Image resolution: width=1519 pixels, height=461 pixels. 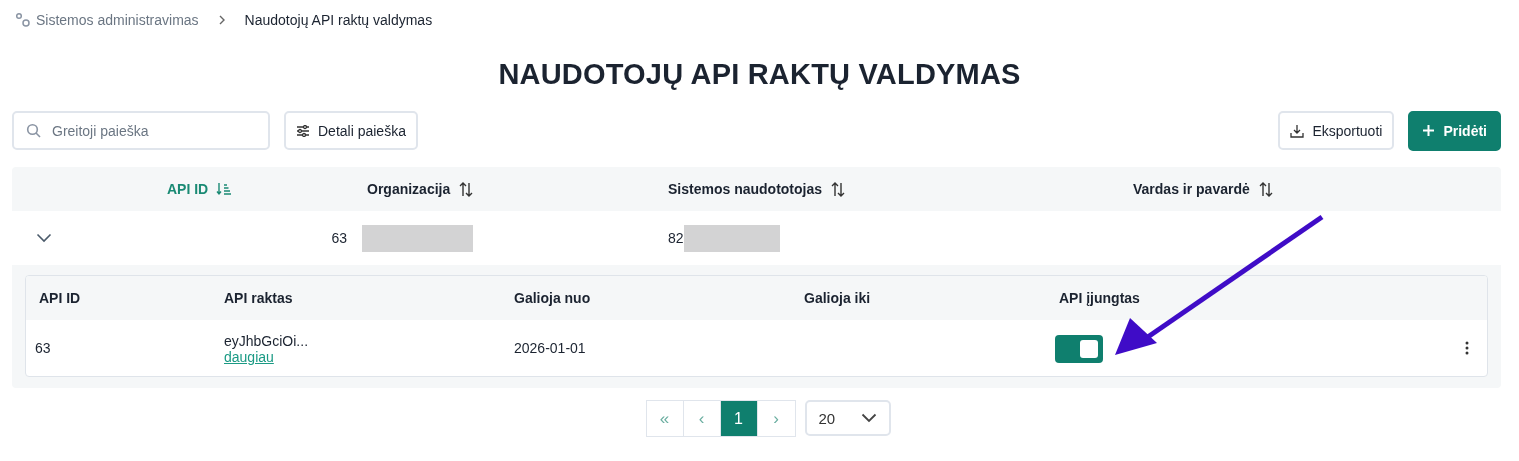 I want to click on search-icon, so click(x=34, y=131).